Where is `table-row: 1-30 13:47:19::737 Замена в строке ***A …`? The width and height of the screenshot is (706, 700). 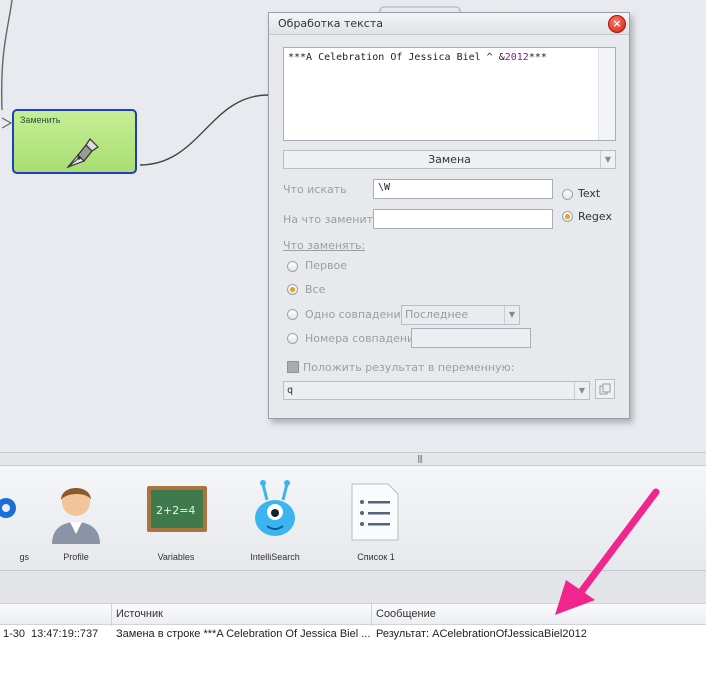
table-row: 1-30 13:47:19::737 Замена в строке ***A … is located at coordinates (353, 635).